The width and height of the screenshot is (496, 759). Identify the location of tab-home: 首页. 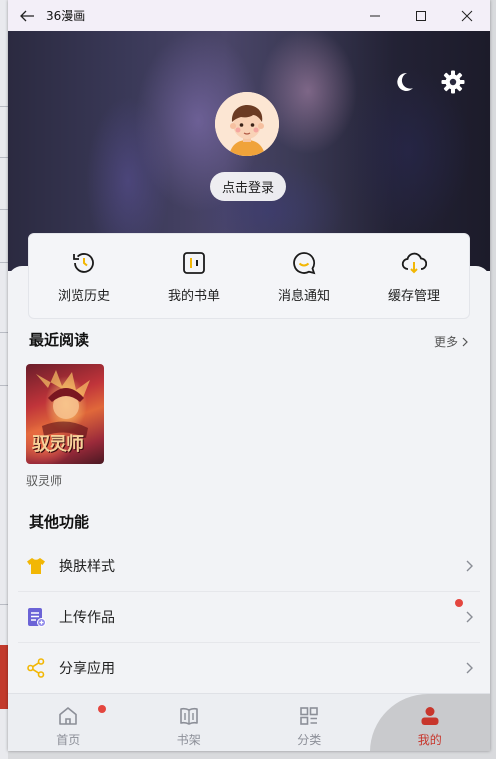
(68, 722).